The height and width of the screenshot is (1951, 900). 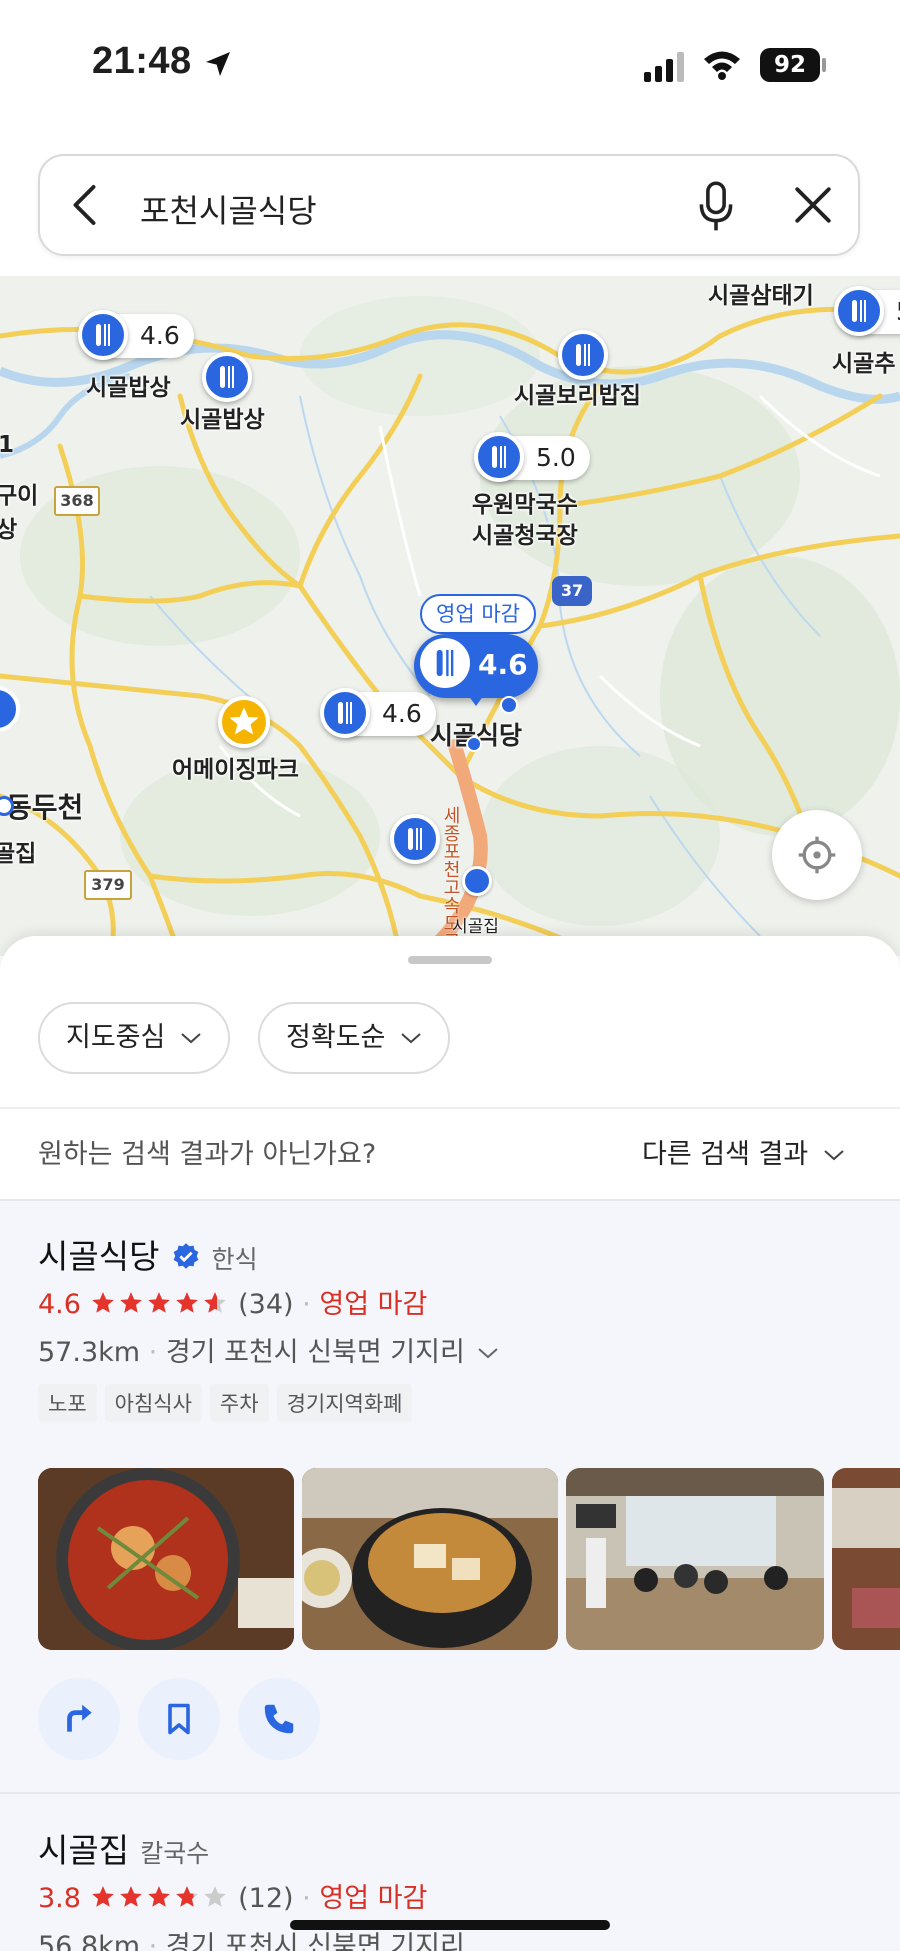 I want to click on map-pin-sigolboribapjip, so click(x=583, y=355).